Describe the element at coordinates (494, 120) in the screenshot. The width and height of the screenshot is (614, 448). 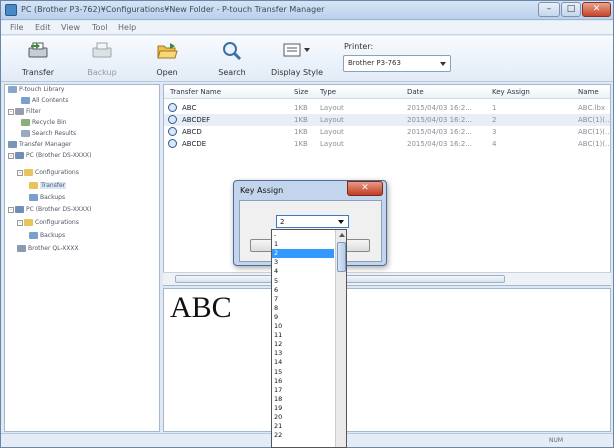
I see `cell-key: 2` at that location.